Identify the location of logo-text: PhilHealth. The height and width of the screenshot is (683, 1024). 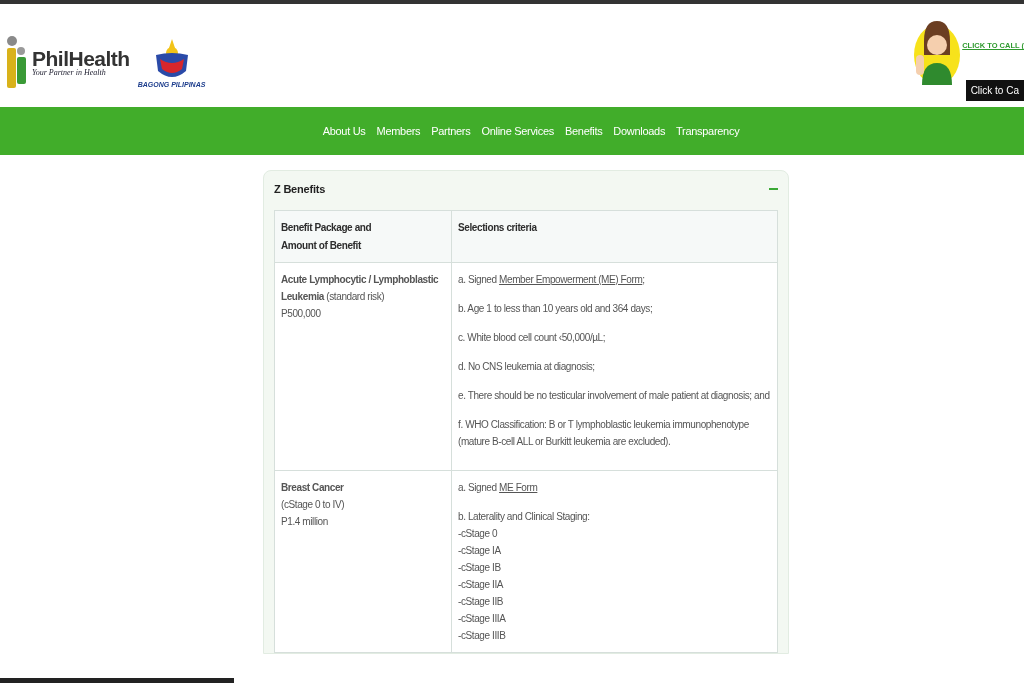
(81, 58).